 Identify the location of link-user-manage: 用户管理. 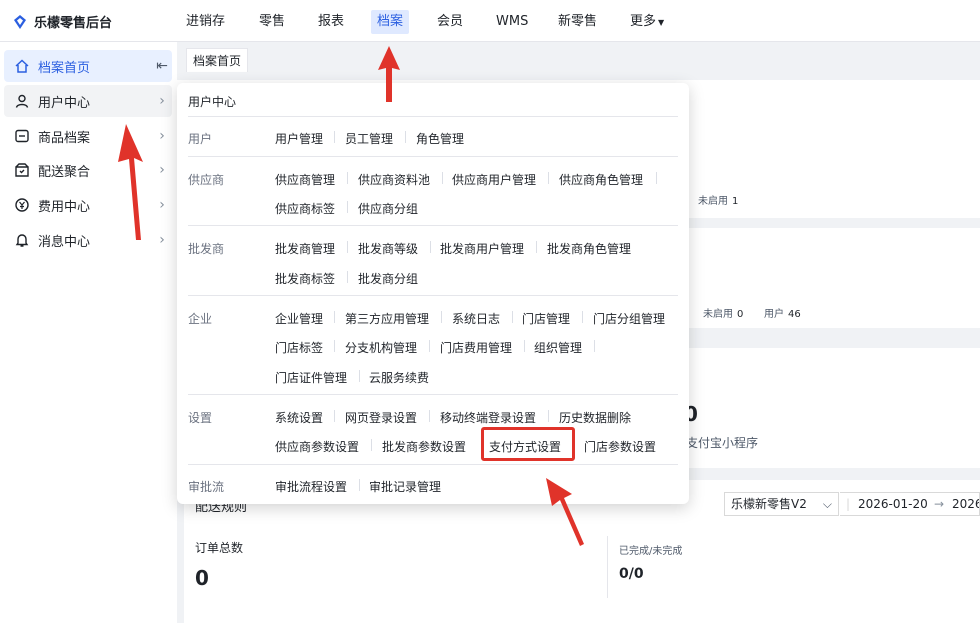
(299, 138).